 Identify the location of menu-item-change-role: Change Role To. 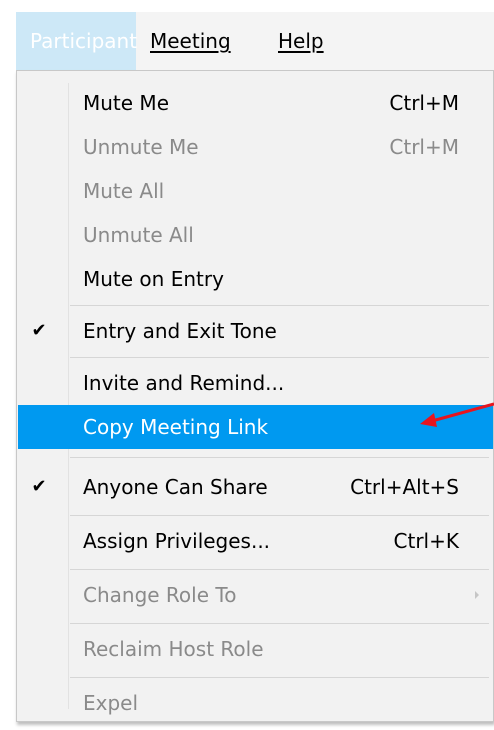
(281, 595).